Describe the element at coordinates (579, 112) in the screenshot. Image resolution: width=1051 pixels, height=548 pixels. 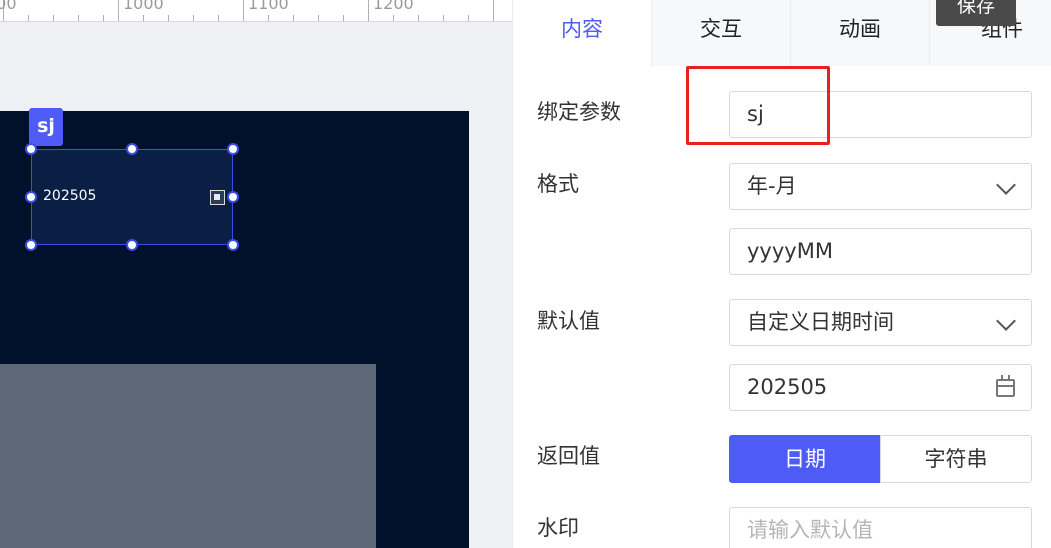
I see `bind-param-label: 绑定参数` at that location.